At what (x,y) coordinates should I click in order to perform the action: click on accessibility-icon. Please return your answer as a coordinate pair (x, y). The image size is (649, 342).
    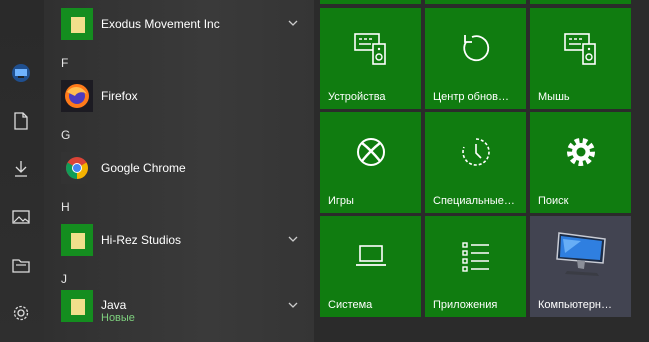
    Looking at the image, I should click on (475, 152).